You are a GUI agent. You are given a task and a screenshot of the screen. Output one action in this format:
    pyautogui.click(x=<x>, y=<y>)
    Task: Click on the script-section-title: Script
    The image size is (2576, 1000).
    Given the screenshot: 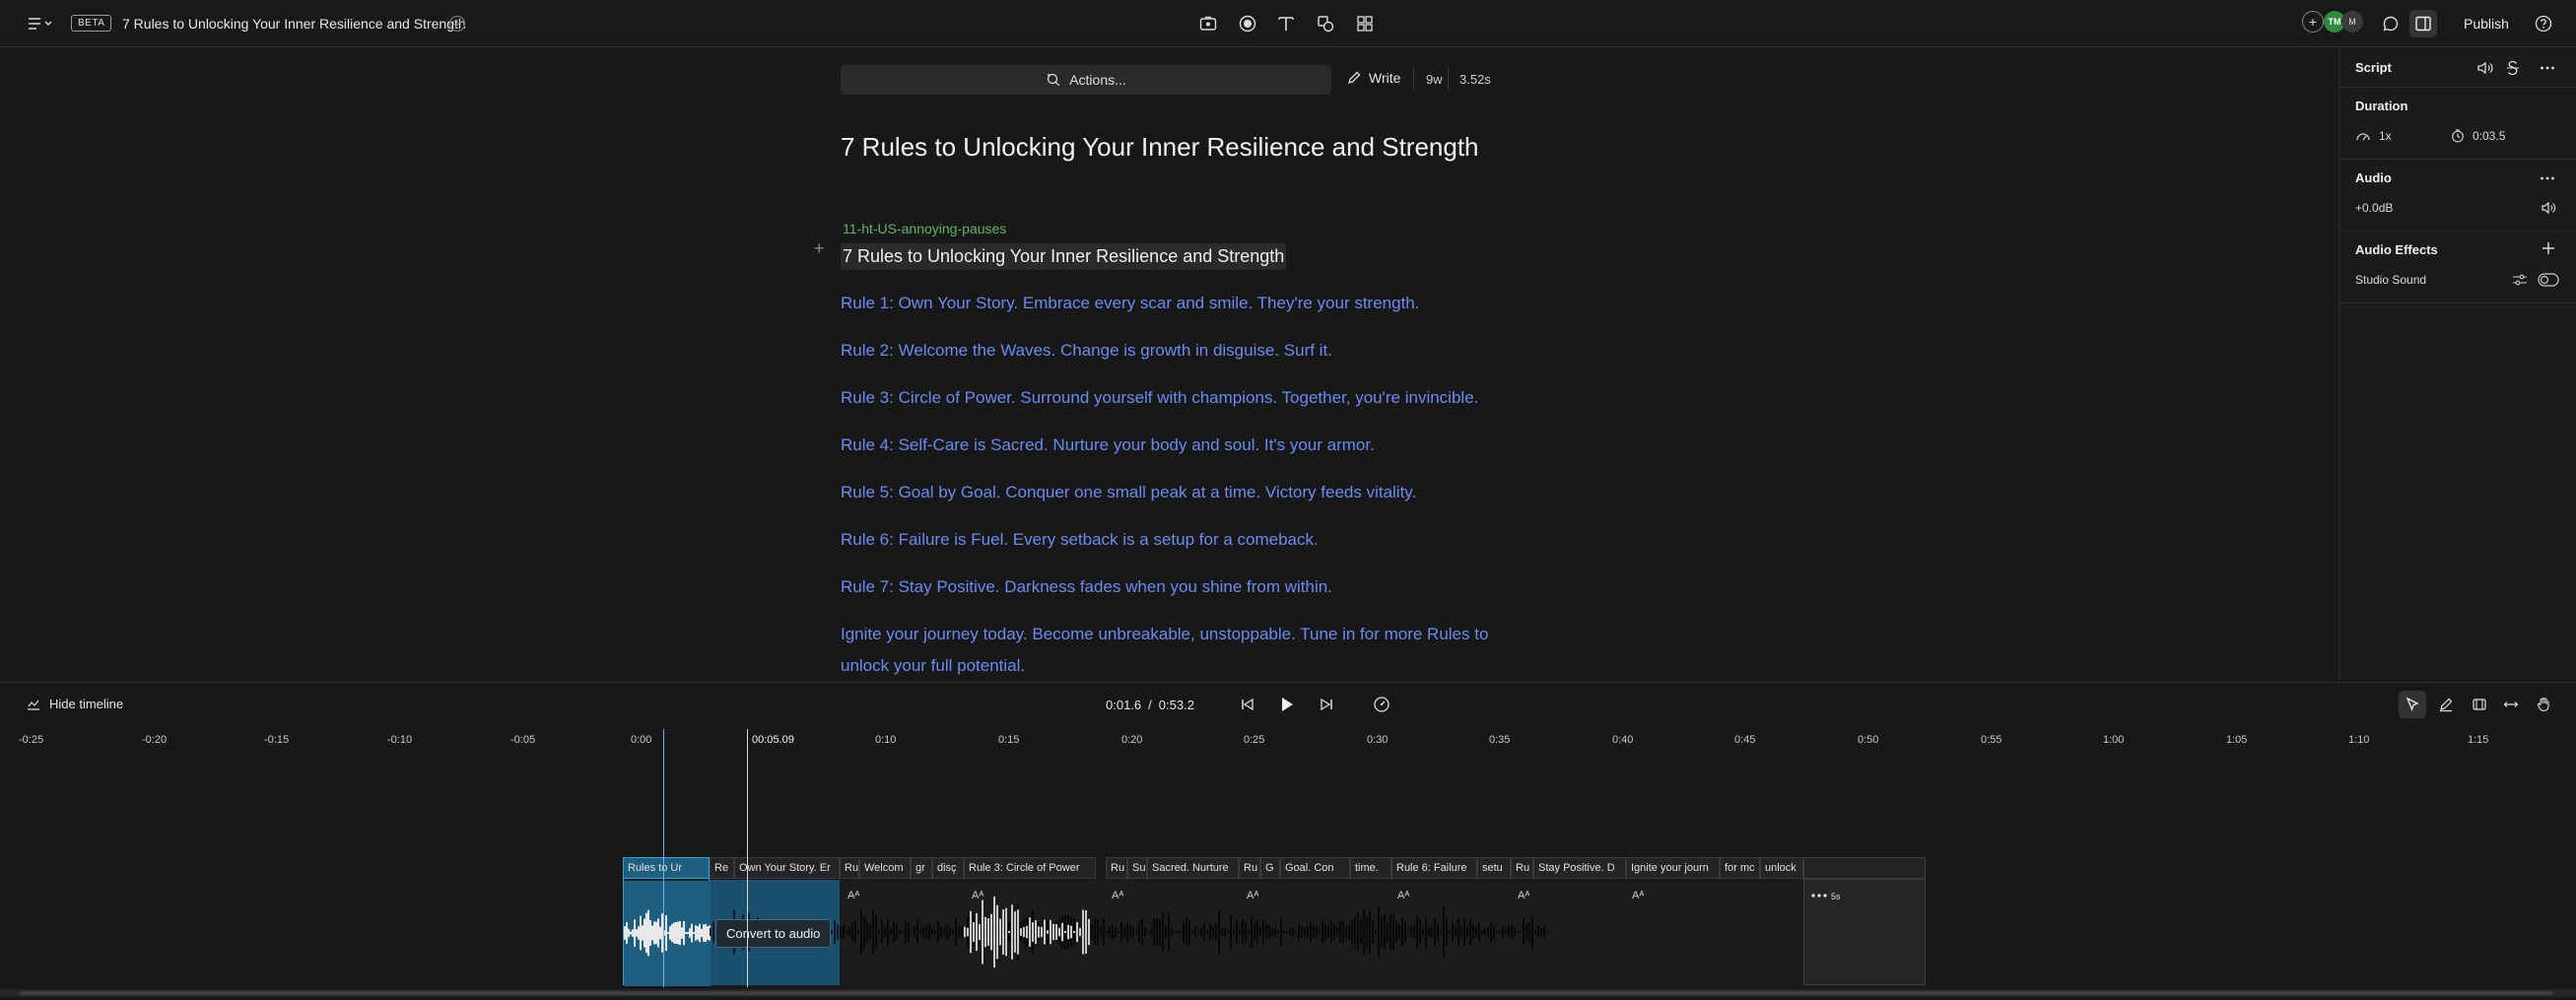 What is the action you would take?
    pyautogui.click(x=2373, y=67)
    